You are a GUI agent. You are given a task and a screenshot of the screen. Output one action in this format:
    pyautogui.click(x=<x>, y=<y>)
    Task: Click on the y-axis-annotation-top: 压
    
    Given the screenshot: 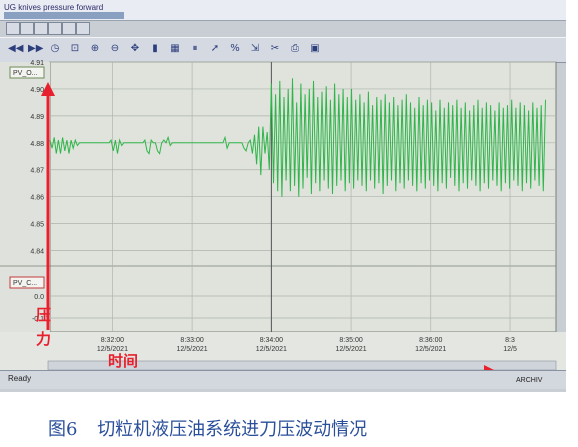 What is the action you would take?
    pyautogui.click(x=43, y=315)
    